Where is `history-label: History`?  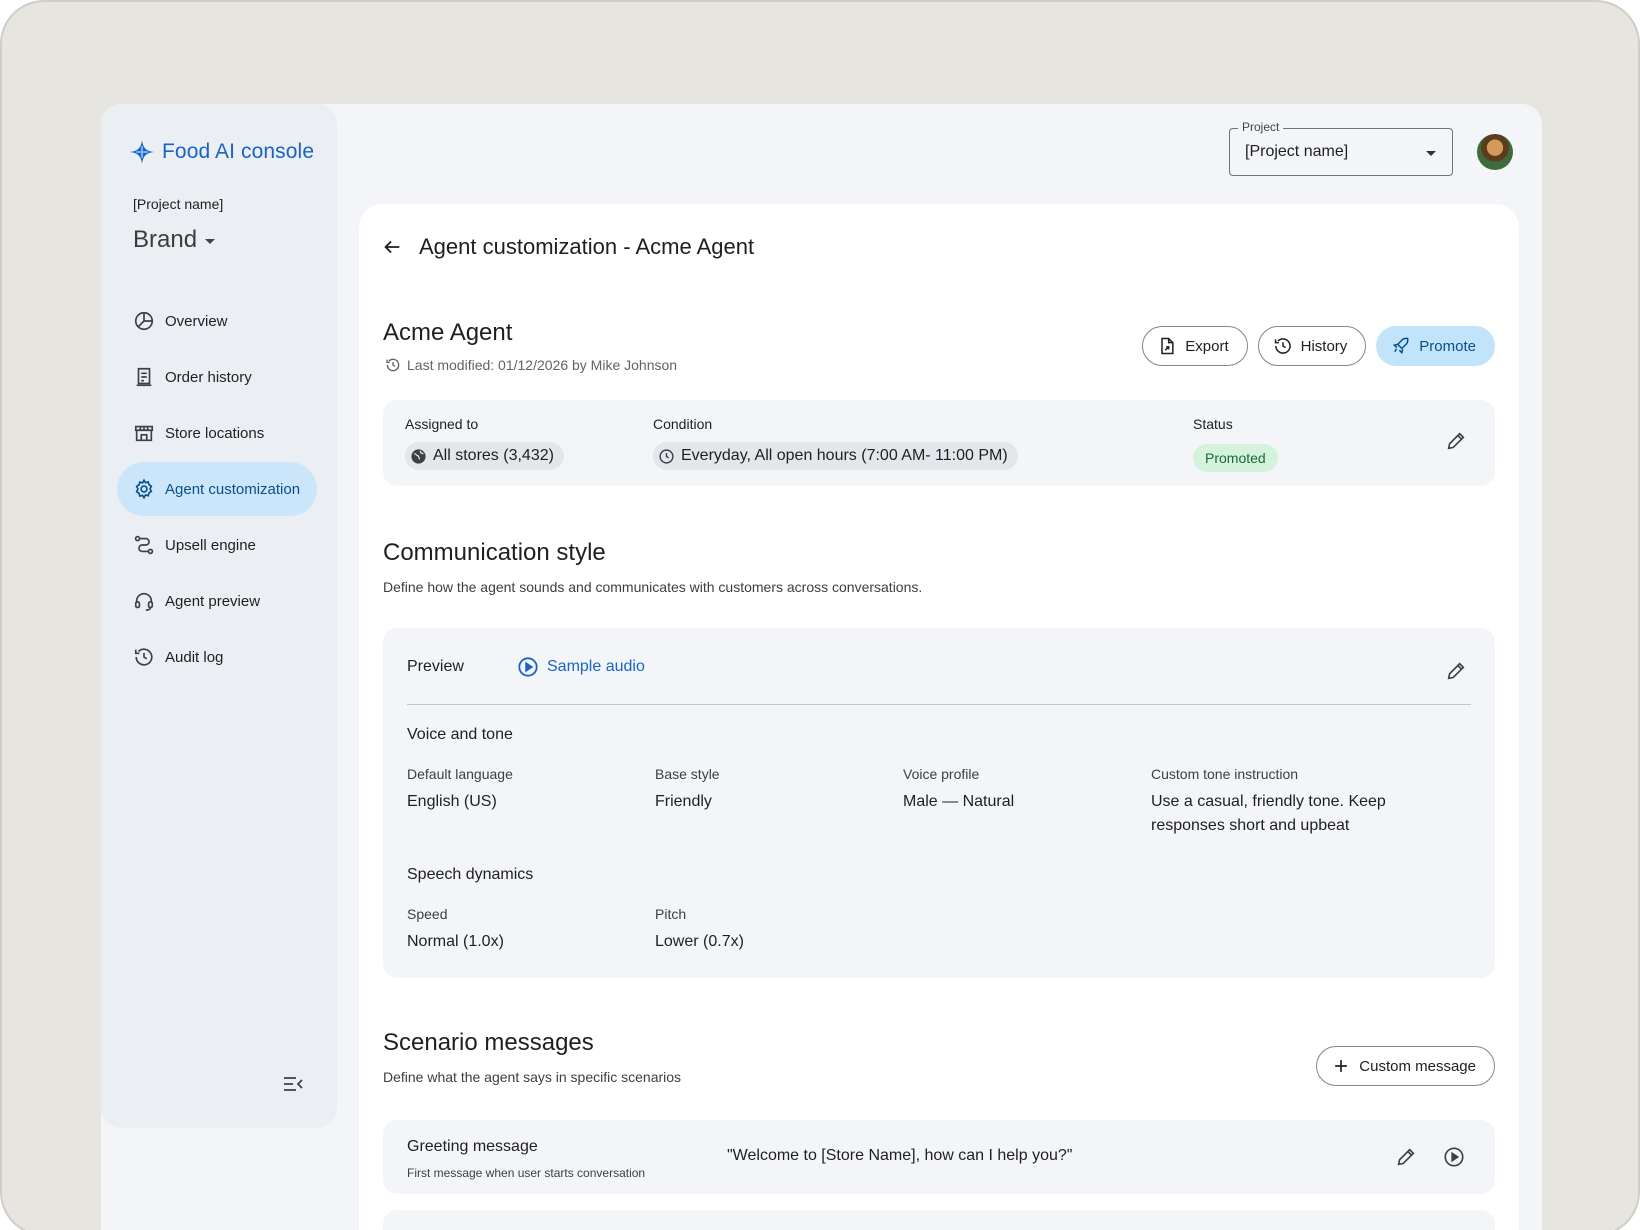 history-label: History is located at coordinates (1324, 346).